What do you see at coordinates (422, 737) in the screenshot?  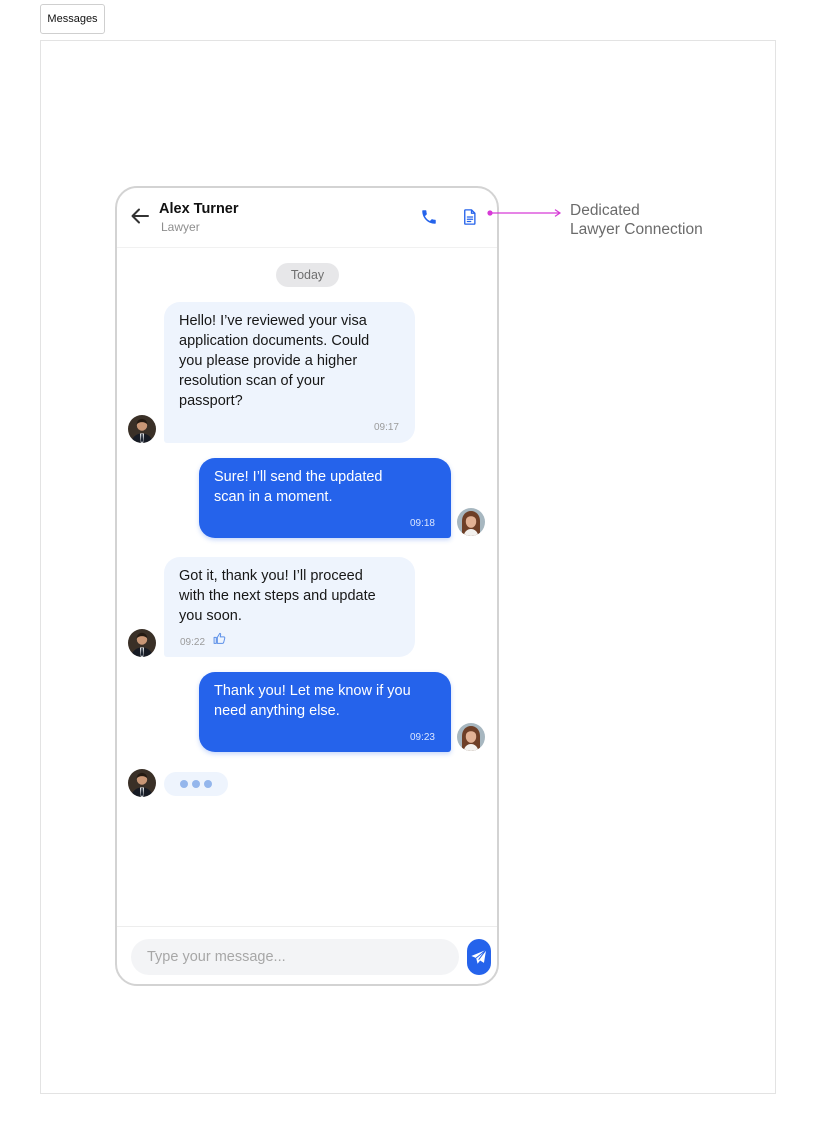 I see `message-time: 09:23` at bounding box center [422, 737].